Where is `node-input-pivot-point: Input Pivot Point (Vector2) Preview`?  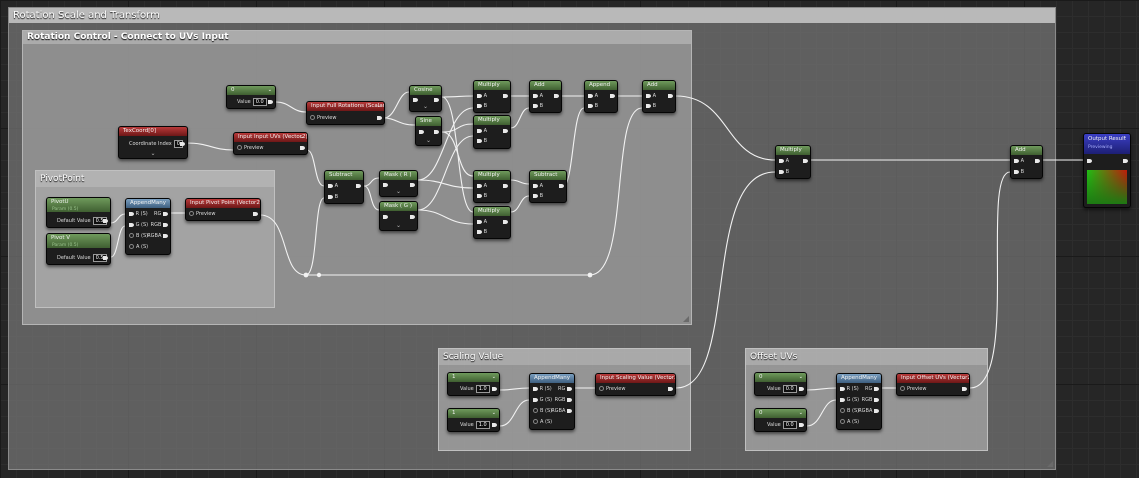 node-input-pivot-point: Input Pivot Point (Vector2) Preview is located at coordinates (223, 209).